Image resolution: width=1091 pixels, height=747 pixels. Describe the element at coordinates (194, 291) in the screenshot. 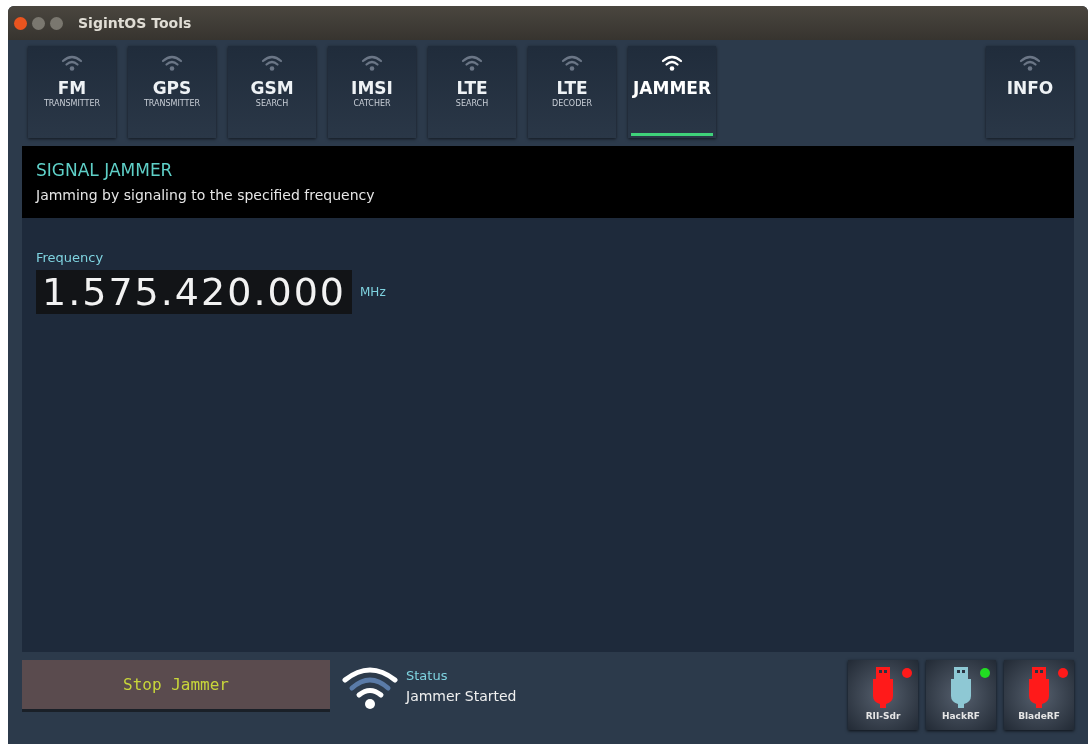

I see `frequency-field: 1.575.420.000` at that location.